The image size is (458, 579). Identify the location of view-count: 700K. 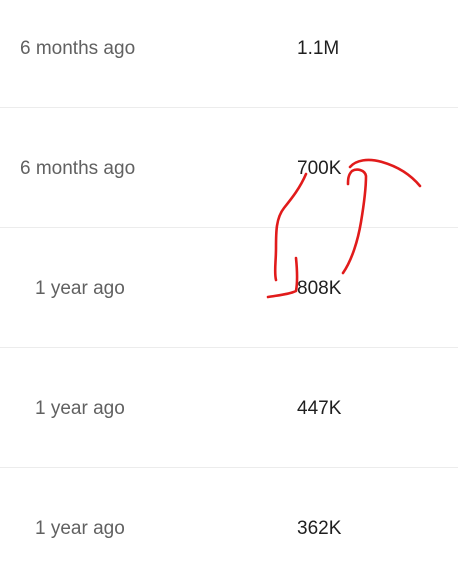
(319, 168).